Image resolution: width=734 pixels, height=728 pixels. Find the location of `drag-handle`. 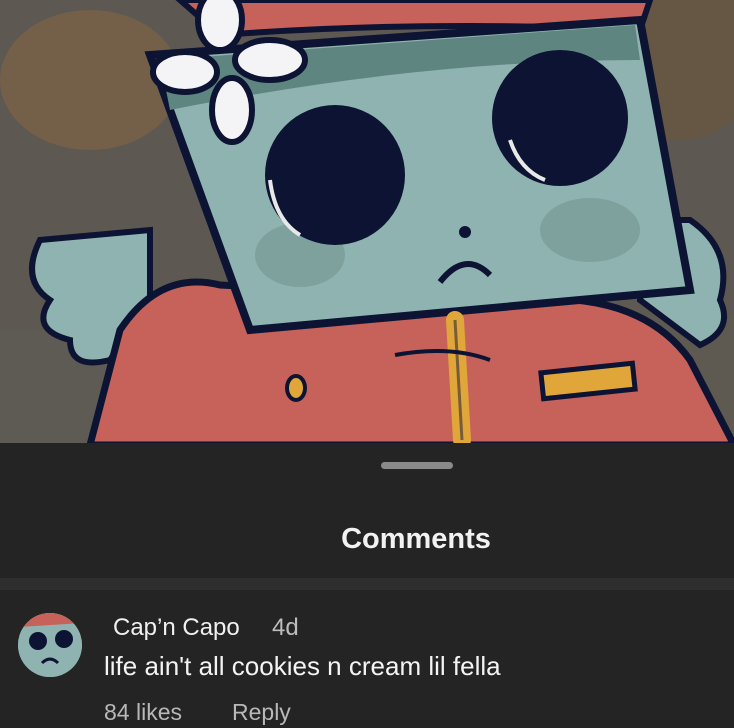

drag-handle is located at coordinates (417, 465).